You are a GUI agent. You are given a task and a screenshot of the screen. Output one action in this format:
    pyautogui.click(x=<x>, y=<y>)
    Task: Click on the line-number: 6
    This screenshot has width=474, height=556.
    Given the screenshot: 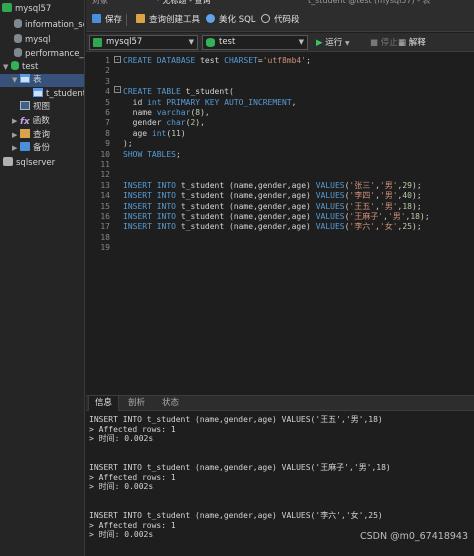 What is the action you would take?
    pyautogui.click(x=107, y=112)
    